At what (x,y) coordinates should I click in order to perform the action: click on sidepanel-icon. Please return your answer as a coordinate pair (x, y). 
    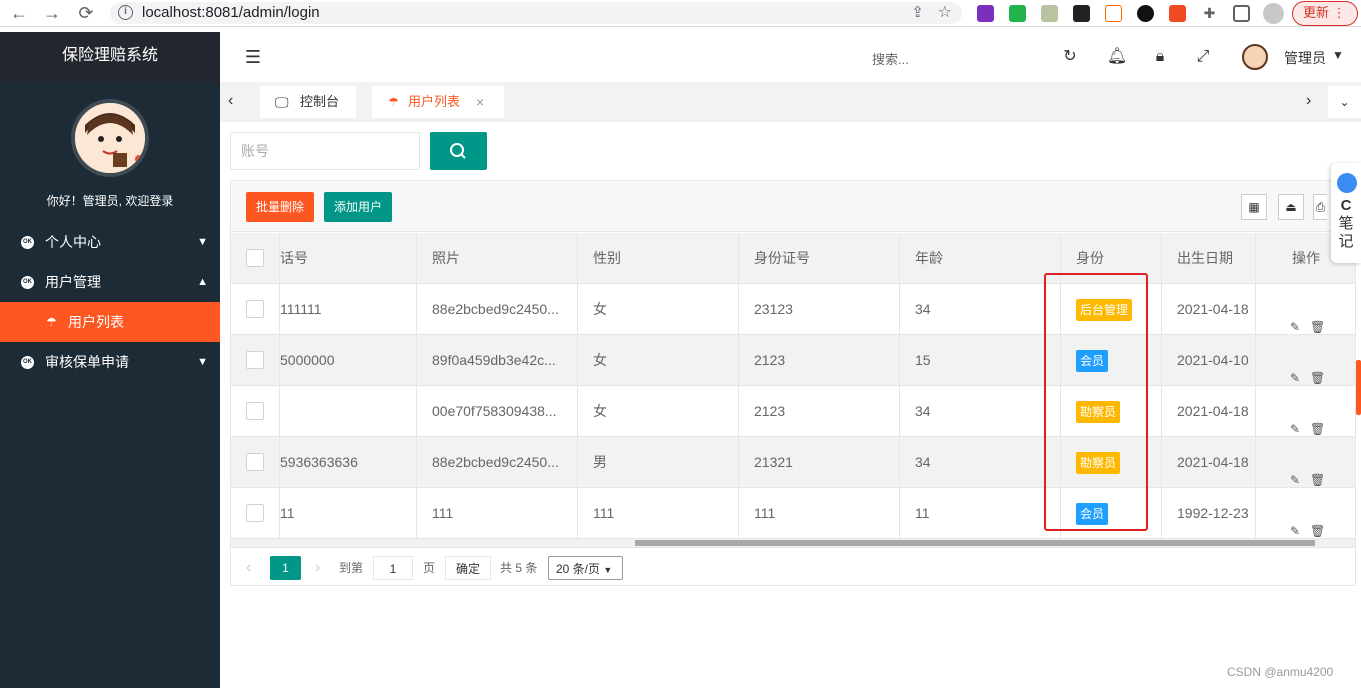
    Looking at the image, I should click on (1241, 13).